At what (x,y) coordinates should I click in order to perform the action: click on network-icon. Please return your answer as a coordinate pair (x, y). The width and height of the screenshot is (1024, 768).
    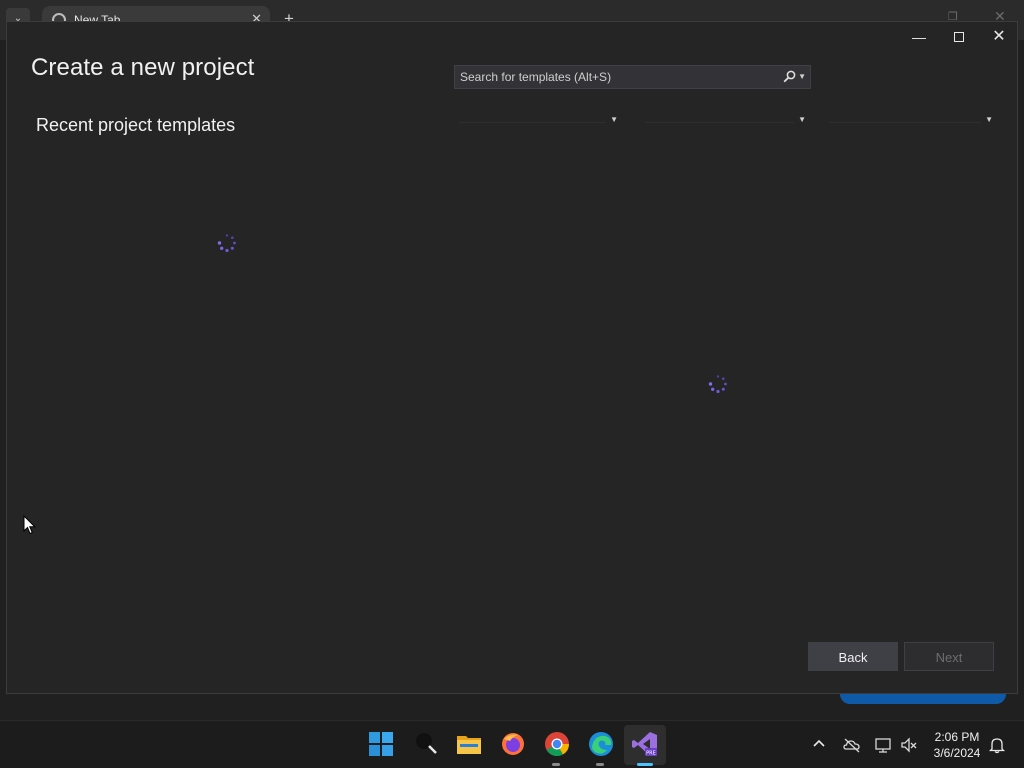
    Looking at the image, I should click on (883, 745).